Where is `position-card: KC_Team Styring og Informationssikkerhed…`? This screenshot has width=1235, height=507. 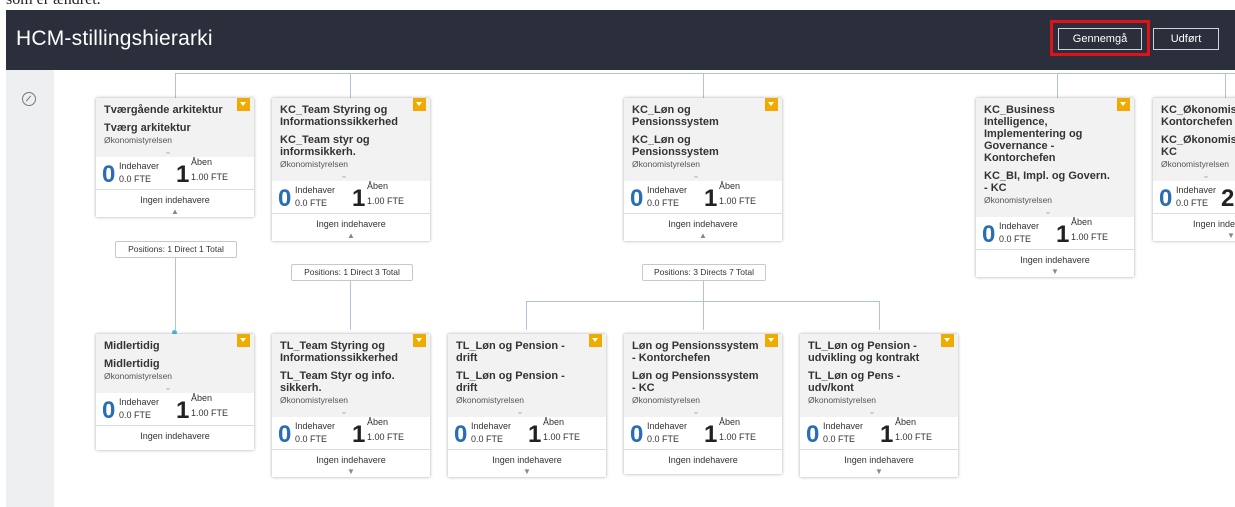
position-card: KC_Team Styring og Informationssikkerhed… is located at coordinates (351, 169).